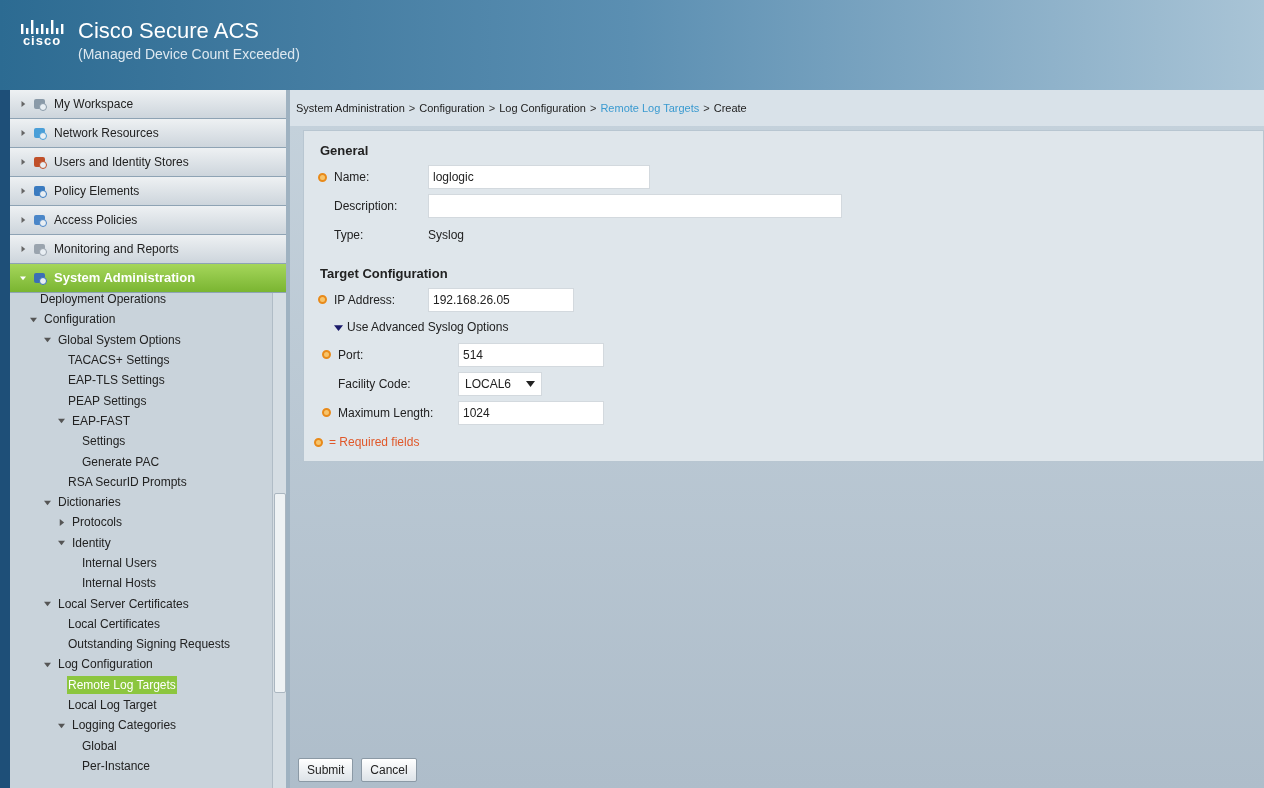 The height and width of the screenshot is (788, 1264). I want to click on scrollbar, so click(279, 540).